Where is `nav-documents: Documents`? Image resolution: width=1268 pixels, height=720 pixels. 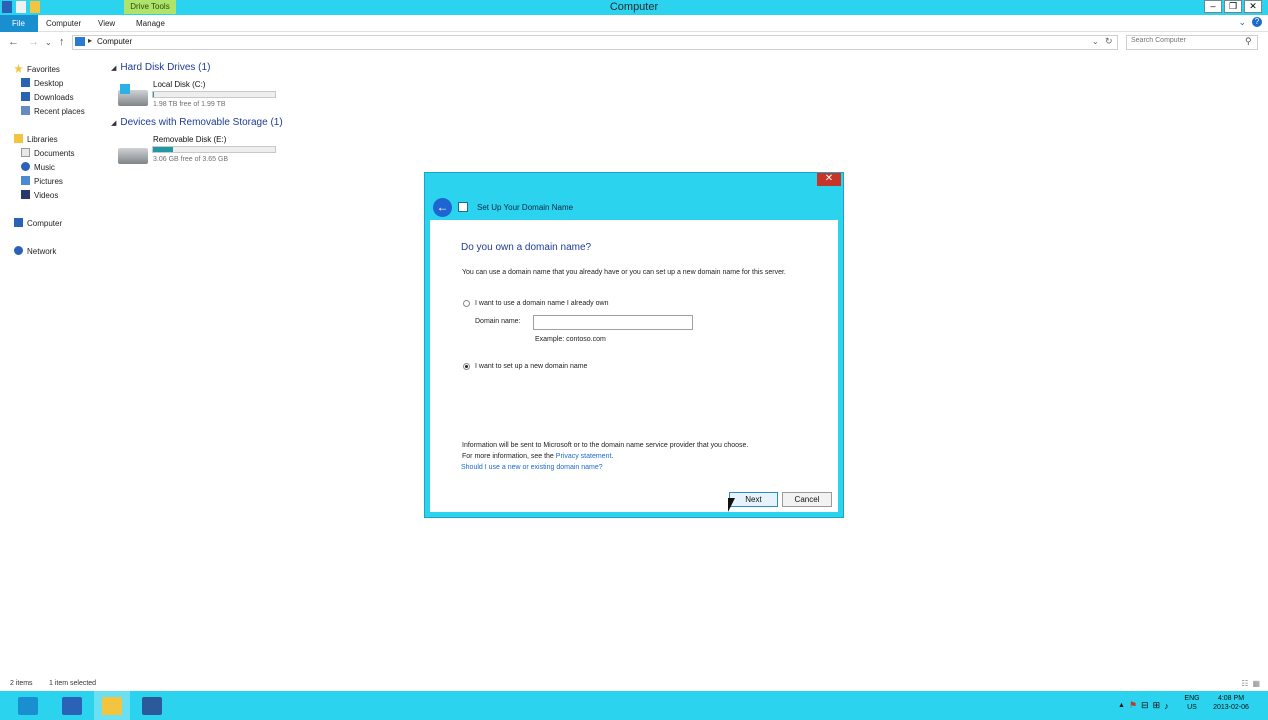 nav-documents: Documents is located at coordinates (47, 153).